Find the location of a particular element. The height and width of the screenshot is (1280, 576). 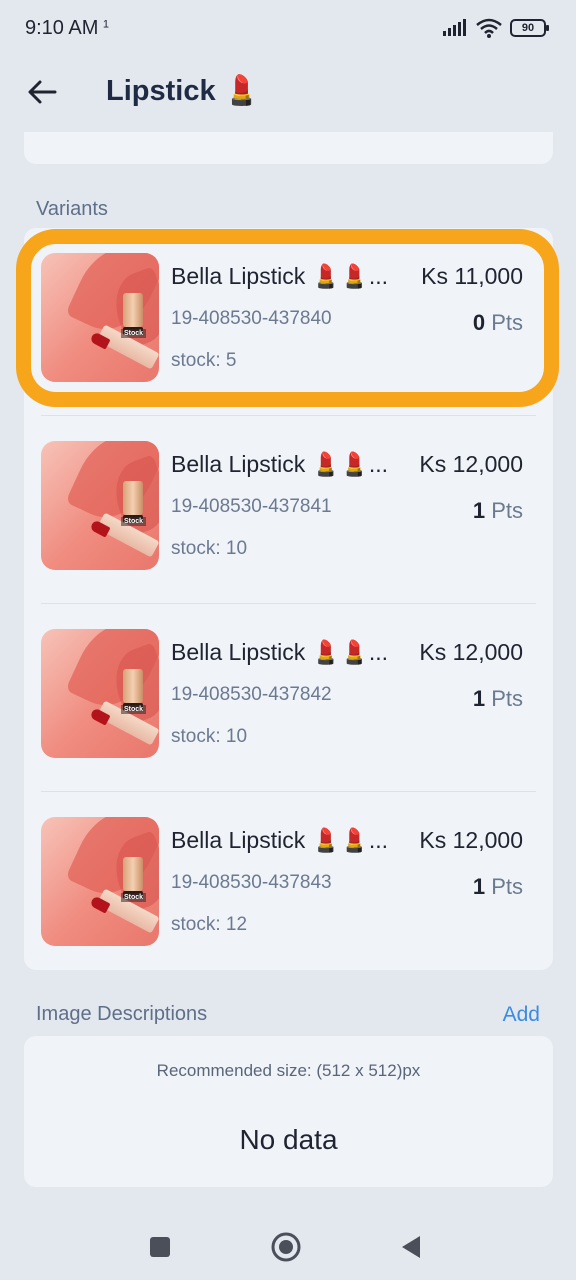

recommended-size-text: Recommended size: (512 x 512)px is located at coordinates (288, 1070).